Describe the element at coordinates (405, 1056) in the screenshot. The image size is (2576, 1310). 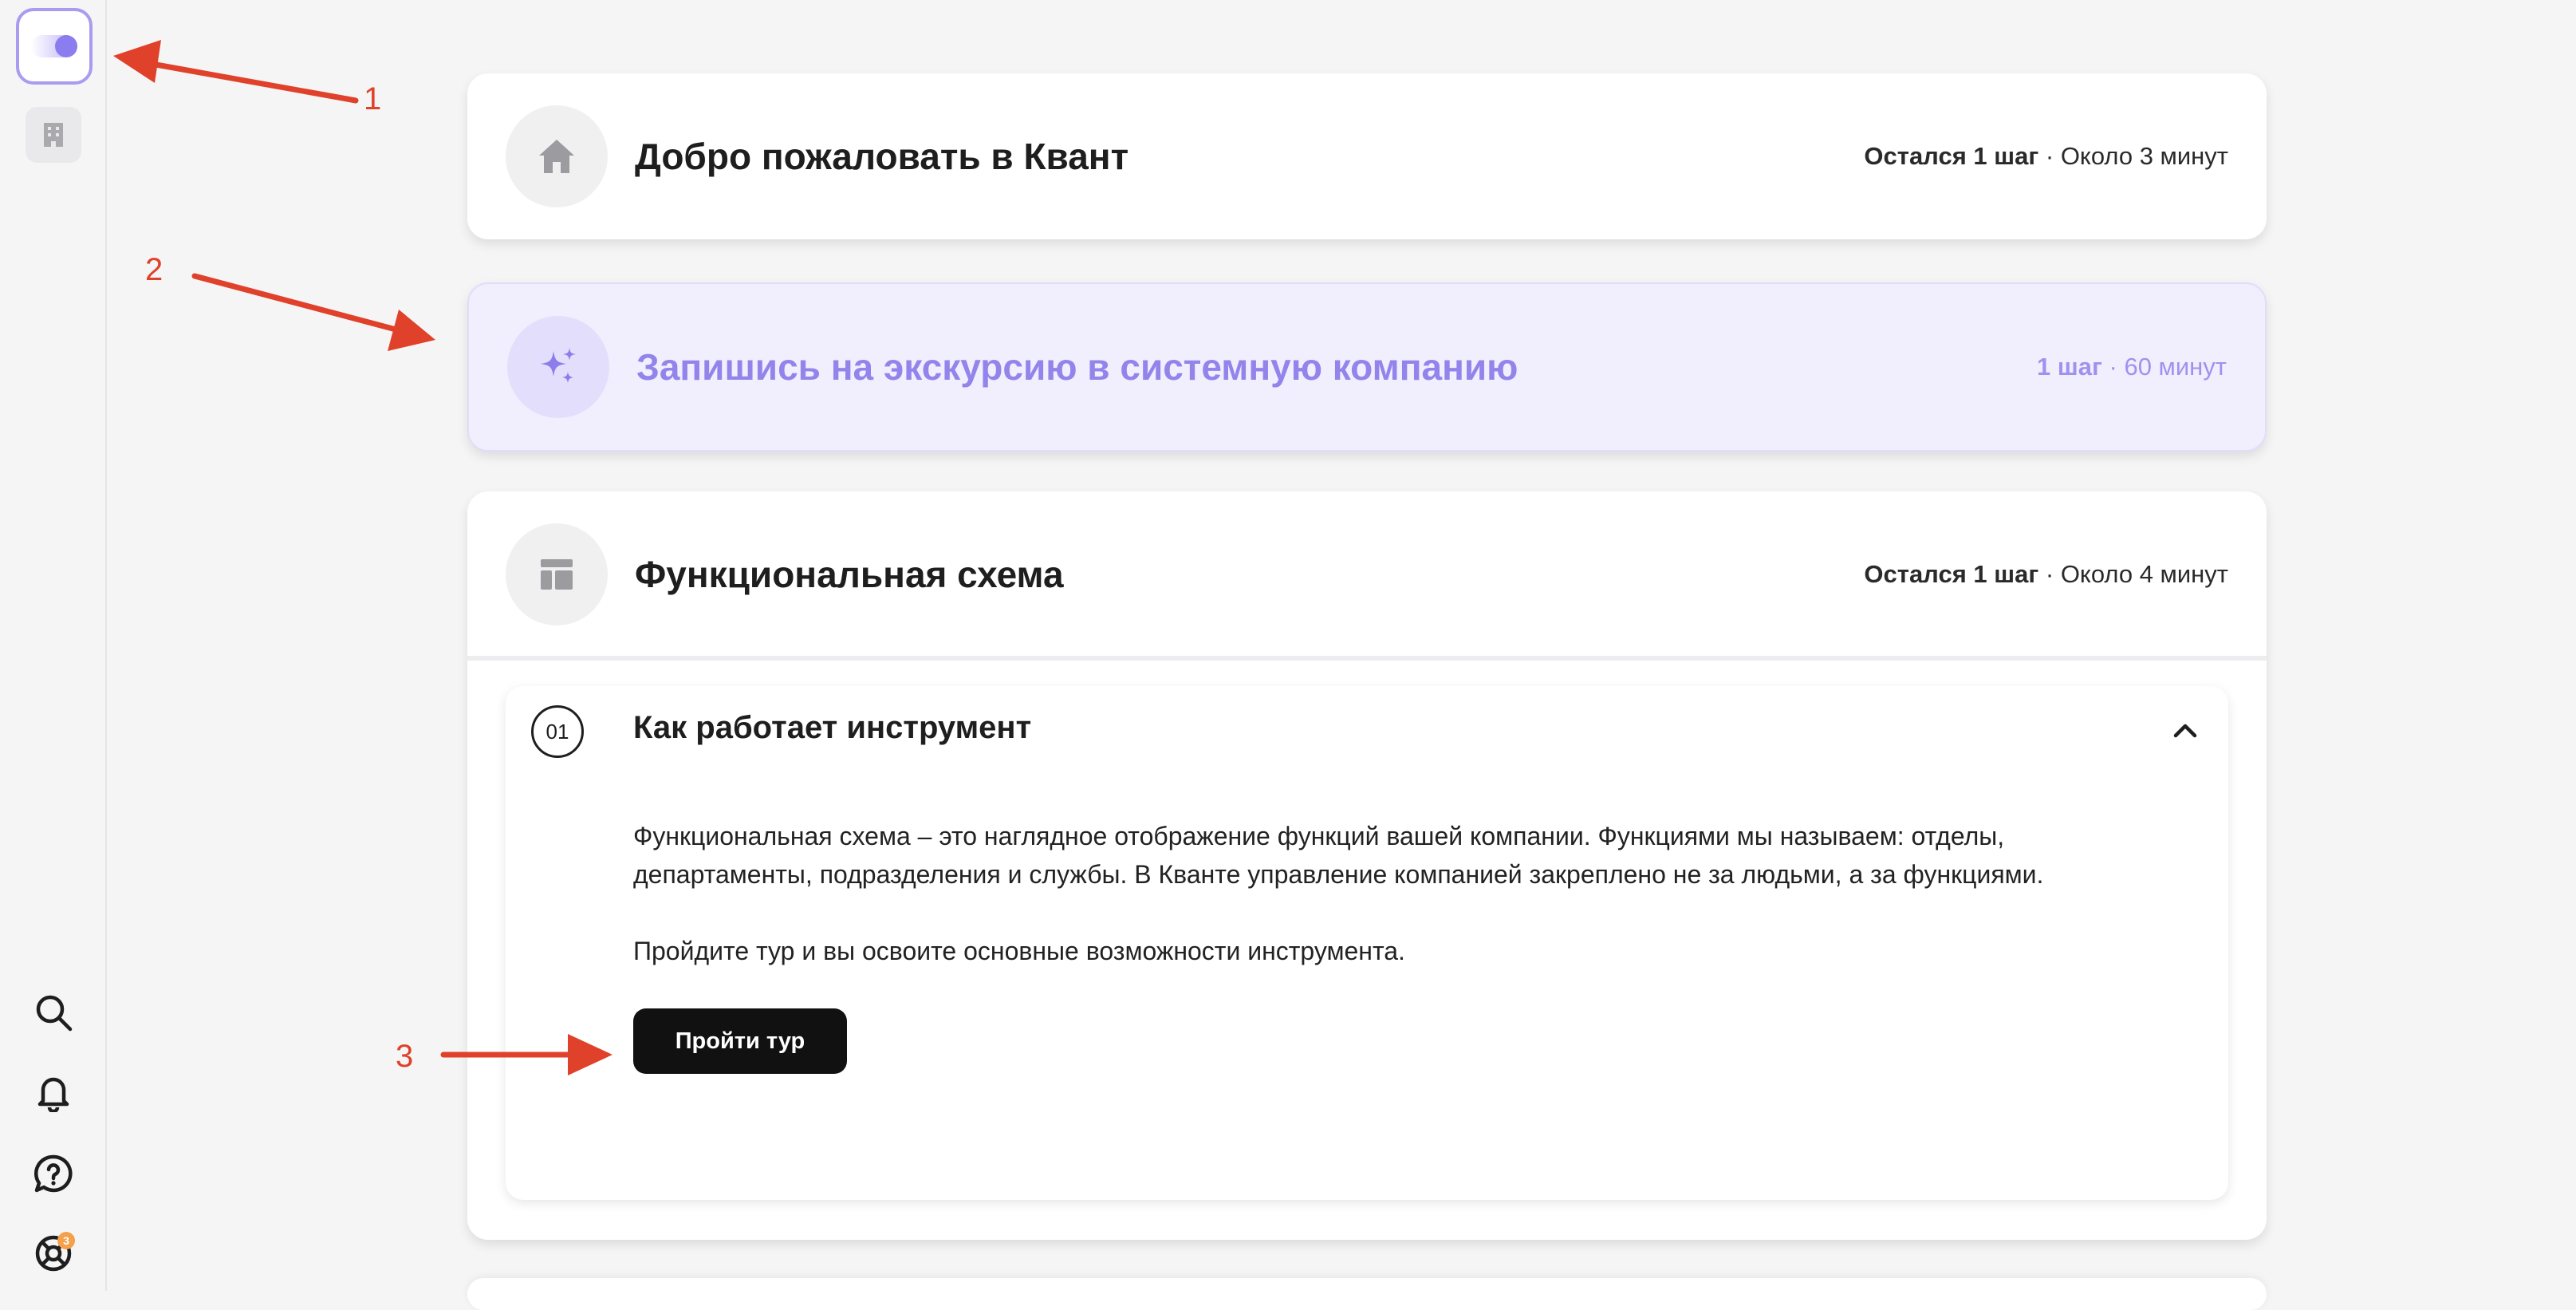
I see `annotation-label-3: 3` at that location.